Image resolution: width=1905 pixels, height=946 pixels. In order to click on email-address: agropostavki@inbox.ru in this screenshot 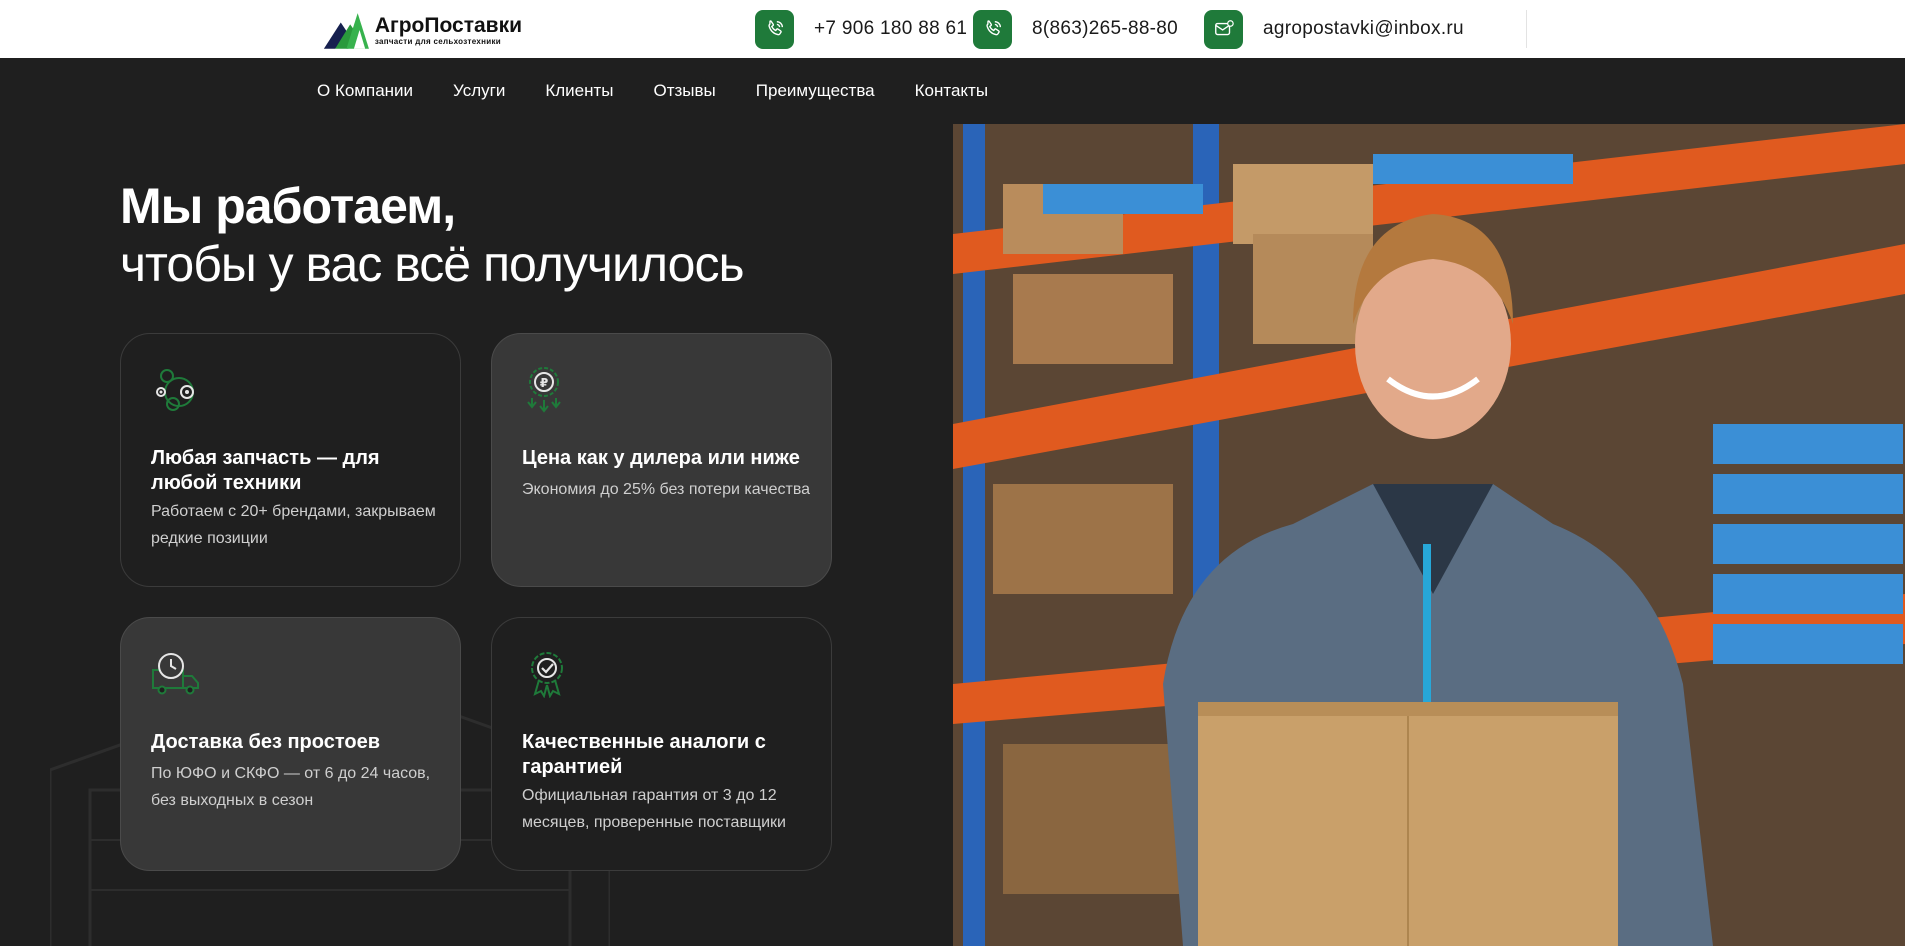, I will do `click(1363, 29)`.